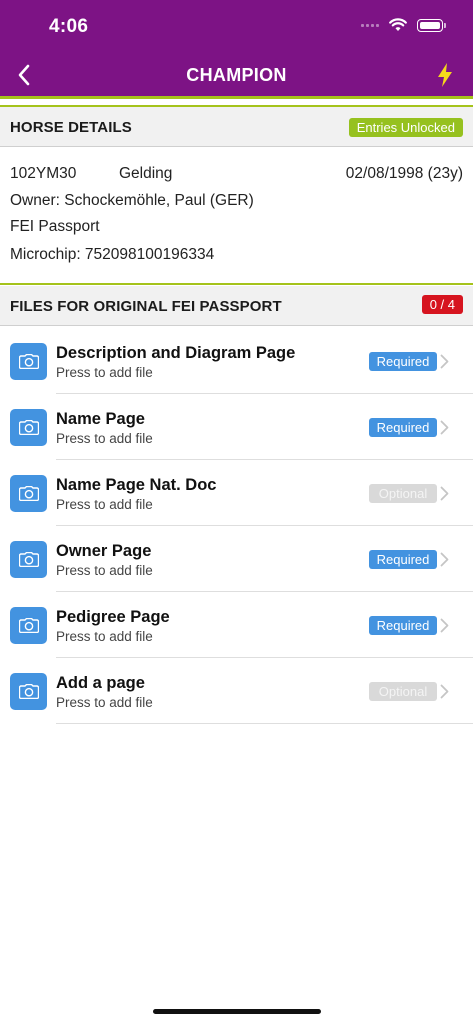 The height and width of the screenshot is (1024, 473). What do you see at coordinates (100, 683) in the screenshot?
I see `file-name: Add a page` at bounding box center [100, 683].